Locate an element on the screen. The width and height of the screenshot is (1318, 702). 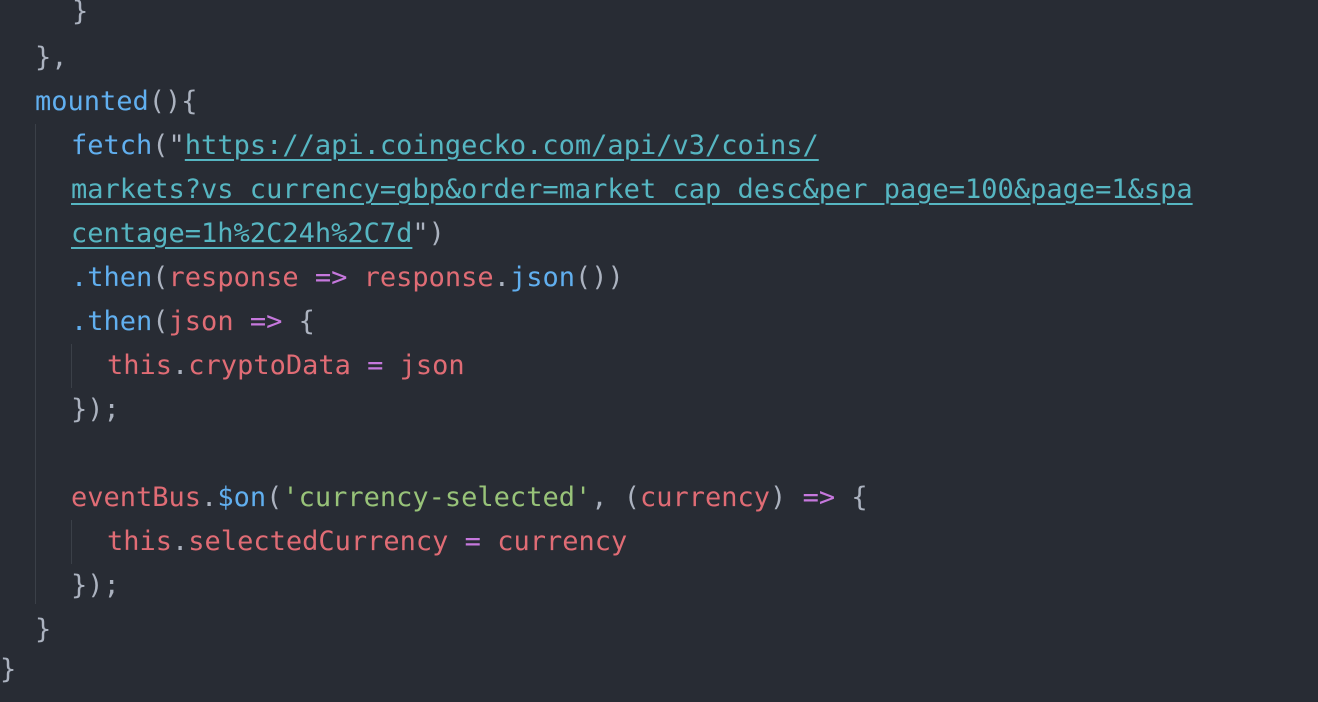
token-function-name: $on is located at coordinates (242, 497).